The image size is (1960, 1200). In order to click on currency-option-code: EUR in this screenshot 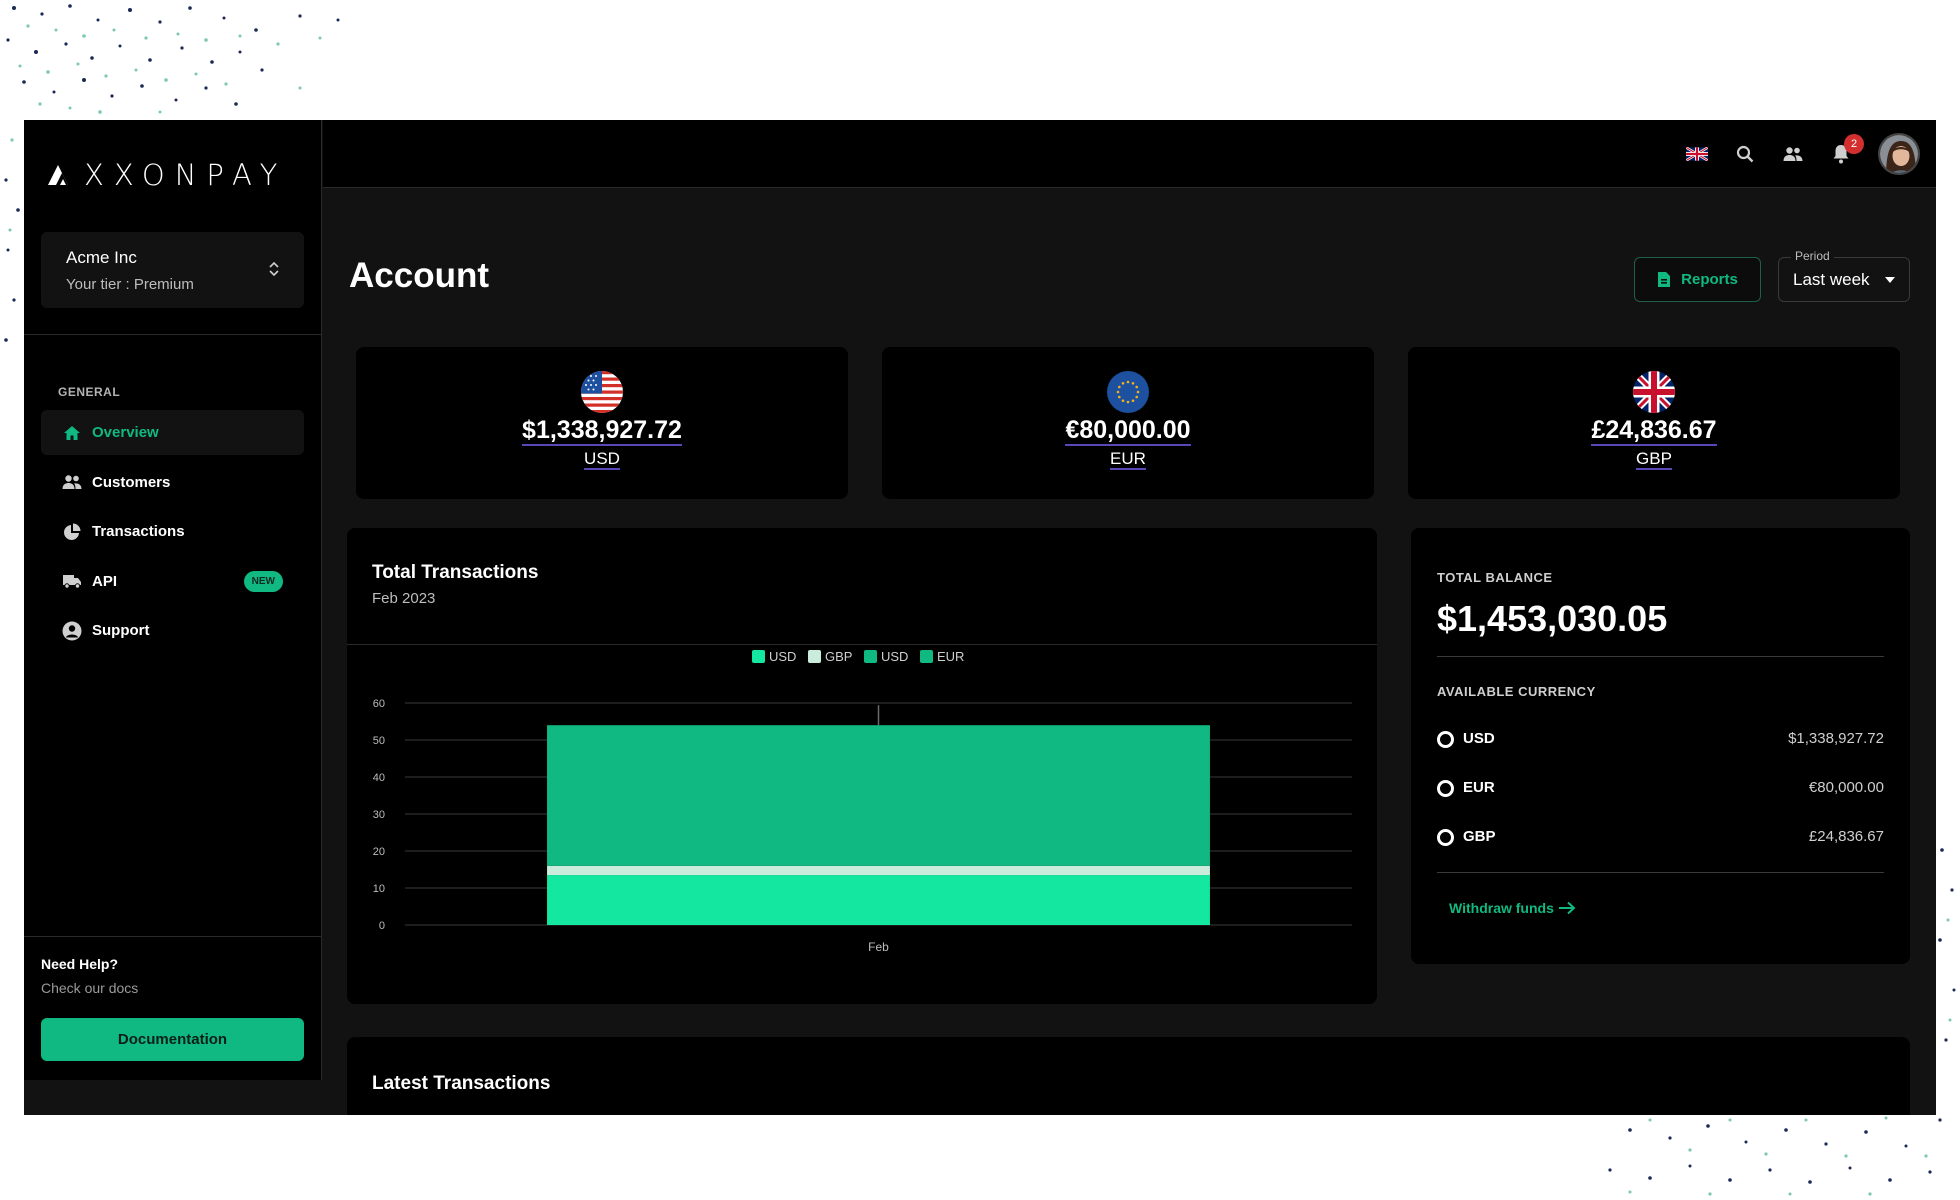, I will do `click(1479, 787)`.